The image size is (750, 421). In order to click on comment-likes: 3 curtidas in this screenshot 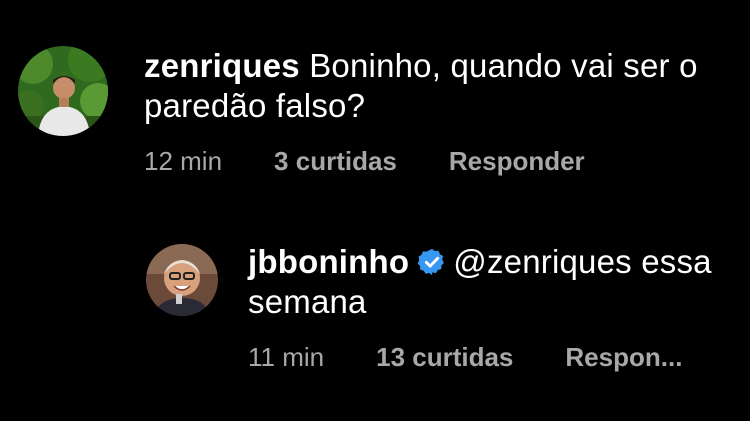, I will do `click(335, 161)`.